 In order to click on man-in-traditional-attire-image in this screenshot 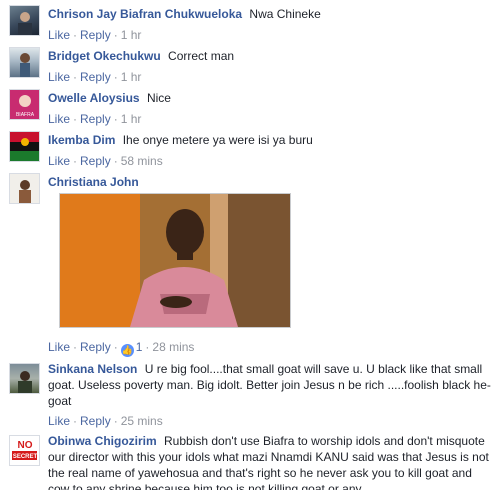, I will do `click(175, 260)`.